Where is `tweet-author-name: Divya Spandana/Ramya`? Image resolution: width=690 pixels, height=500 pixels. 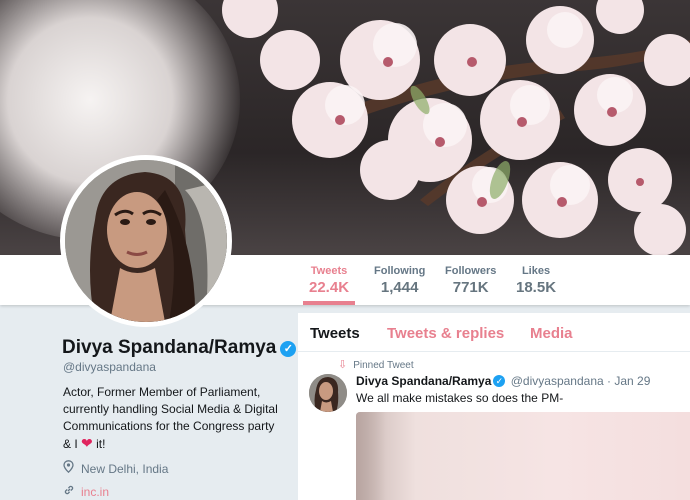 tweet-author-name: Divya Spandana/Ramya is located at coordinates (423, 381).